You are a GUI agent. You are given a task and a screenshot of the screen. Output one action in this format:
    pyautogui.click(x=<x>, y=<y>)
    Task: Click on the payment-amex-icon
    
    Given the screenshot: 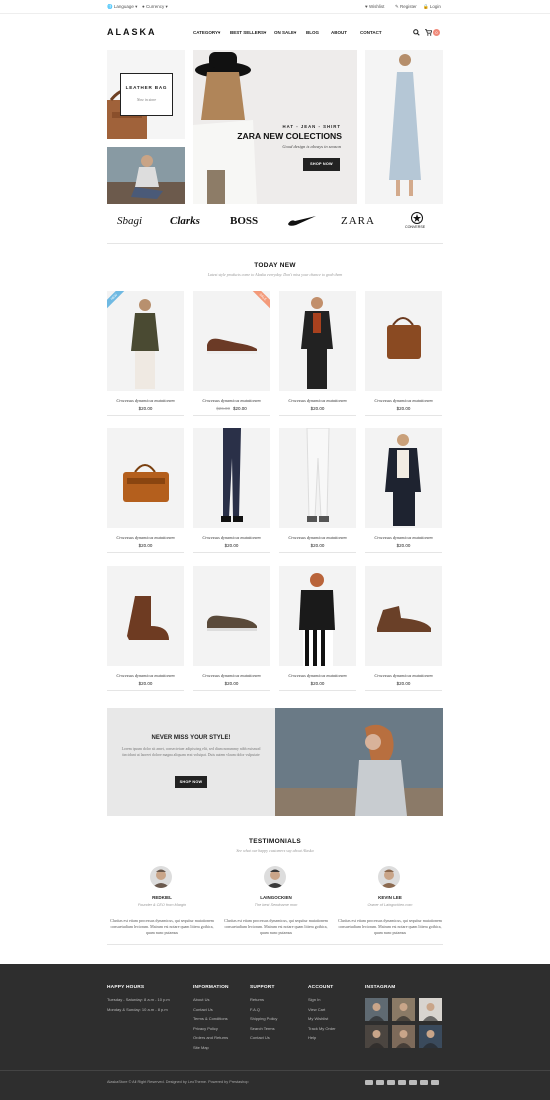 What is the action you would take?
    pyautogui.click(x=413, y=1082)
    